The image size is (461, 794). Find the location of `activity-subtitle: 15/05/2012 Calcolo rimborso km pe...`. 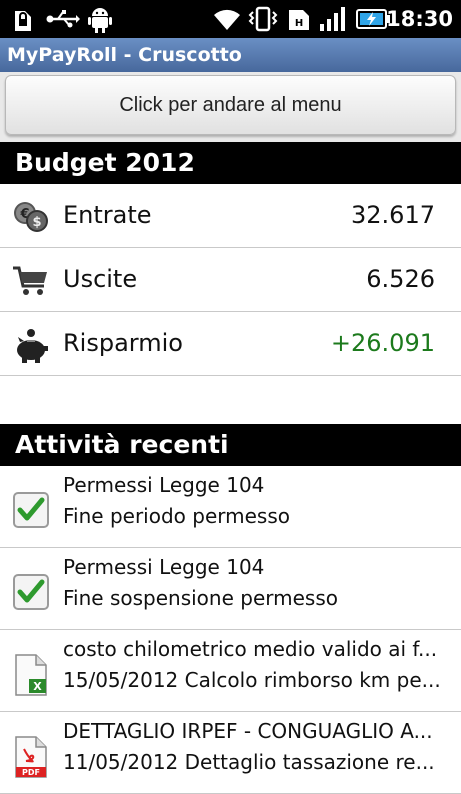

activity-subtitle: 15/05/2012 Calcolo rimborso km pe... is located at coordinates (252, 680).